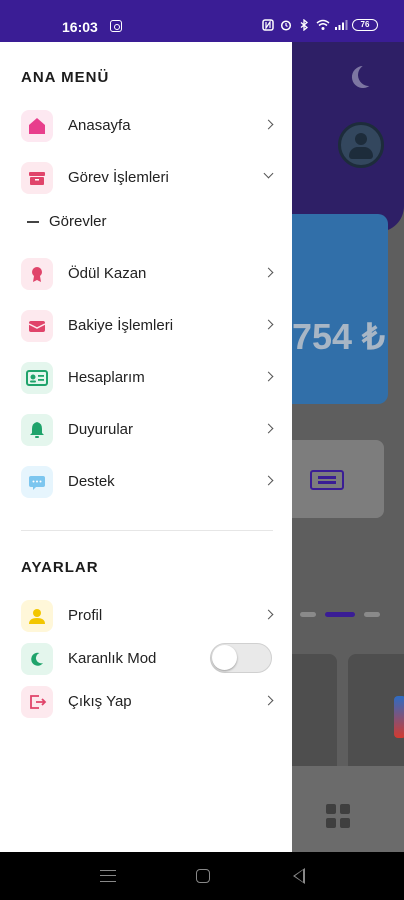 The image size is (404, 900). What do you see at coordinates (361, 145) in the screenshot?
I see `avatar-icon` at bounding box center [361, 145].